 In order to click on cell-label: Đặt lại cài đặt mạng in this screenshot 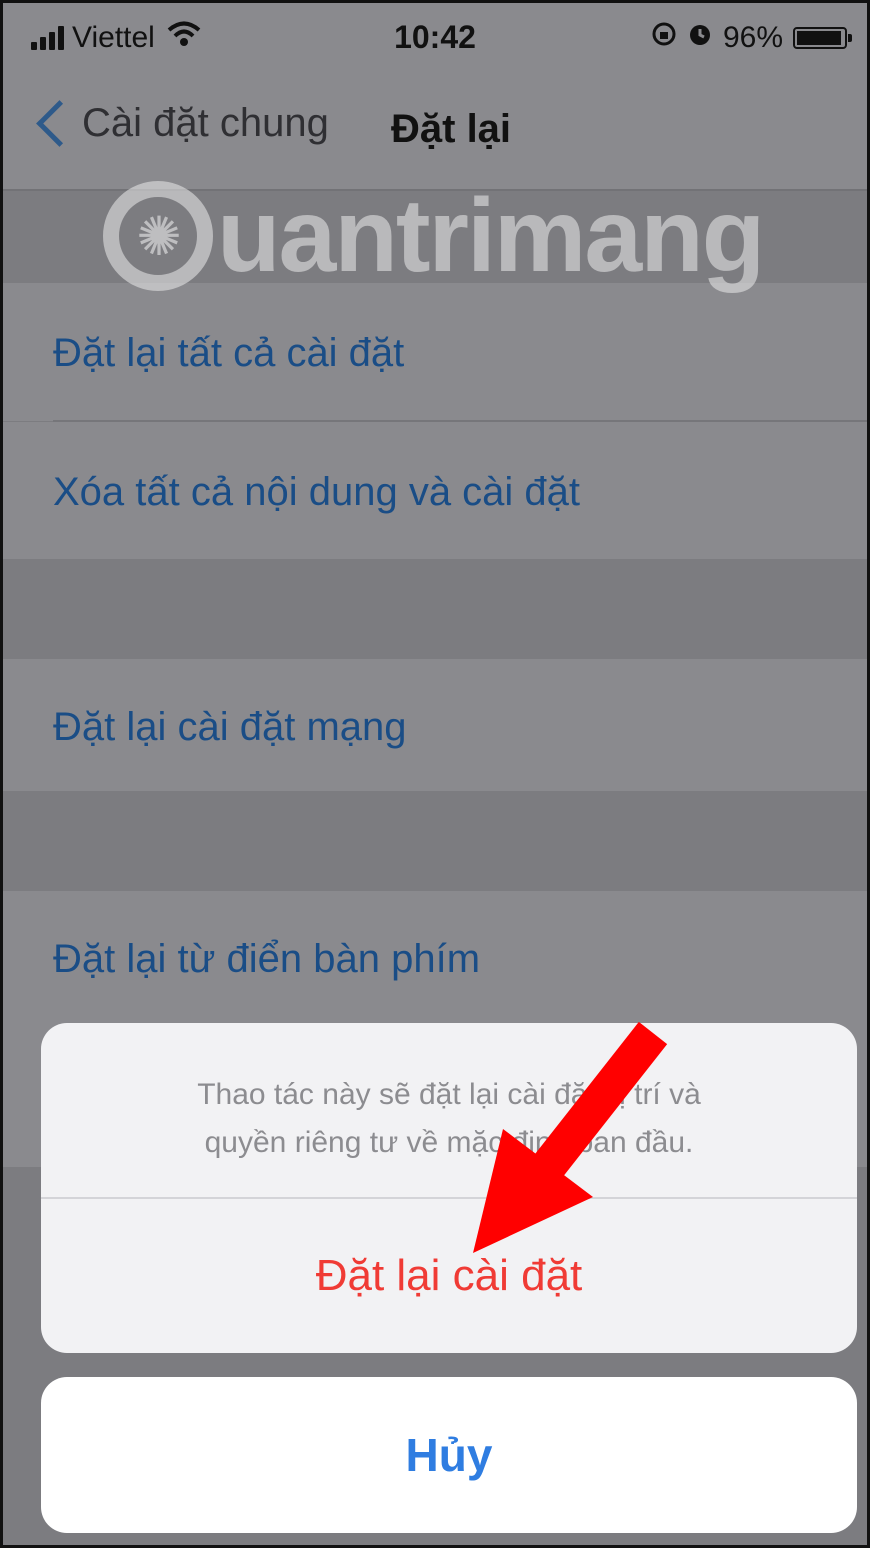, I will do `click(230, 727)`.